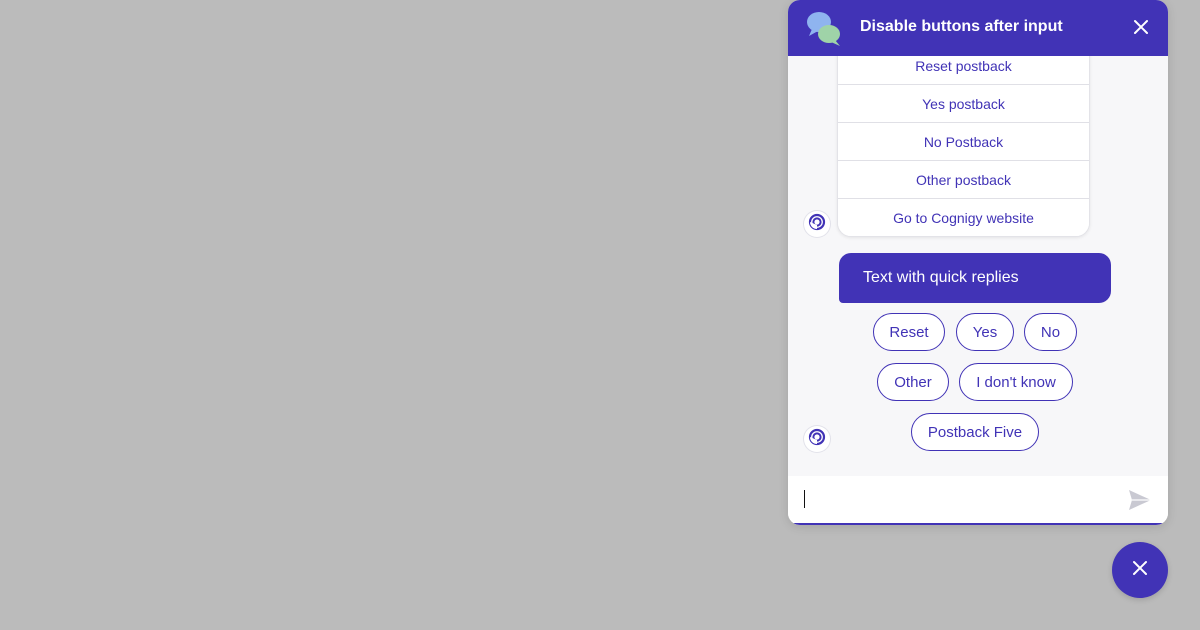  I want to click on quick-reply-yes: Yes, so click(985, 332).